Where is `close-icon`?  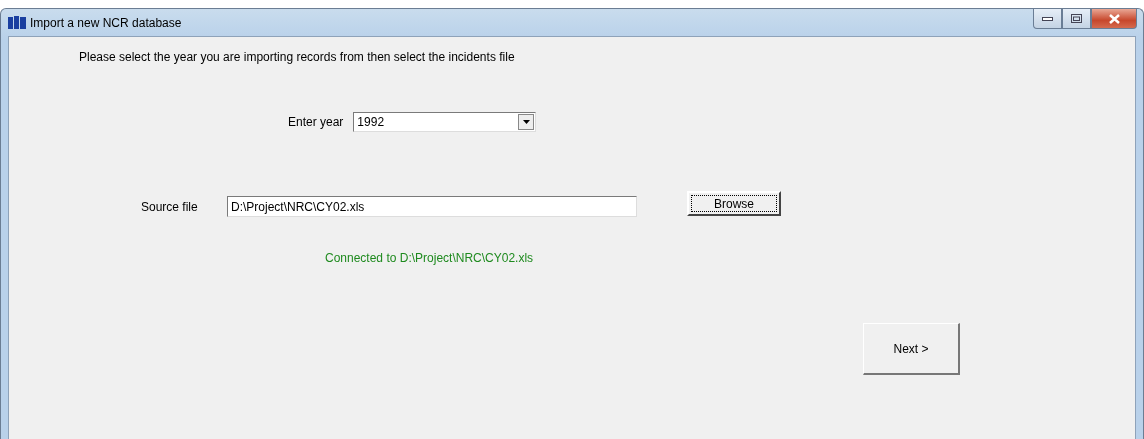 close-icon is located at coordinates (1114, 18).